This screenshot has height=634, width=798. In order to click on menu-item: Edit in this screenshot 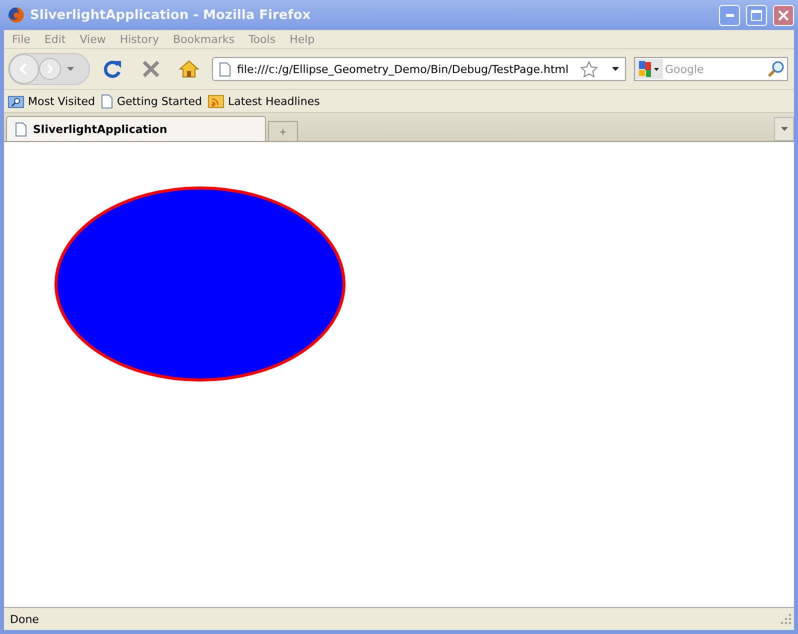, I will do `click(58, 39)`.